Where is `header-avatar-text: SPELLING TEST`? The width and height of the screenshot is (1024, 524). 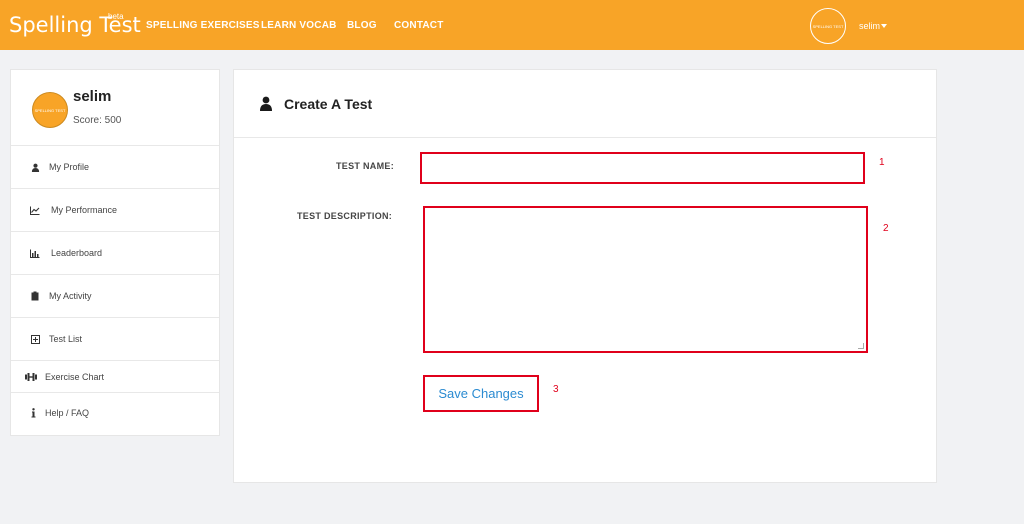
header-avatar-text: SPELLING TEST is located at coordinates (828, 26).